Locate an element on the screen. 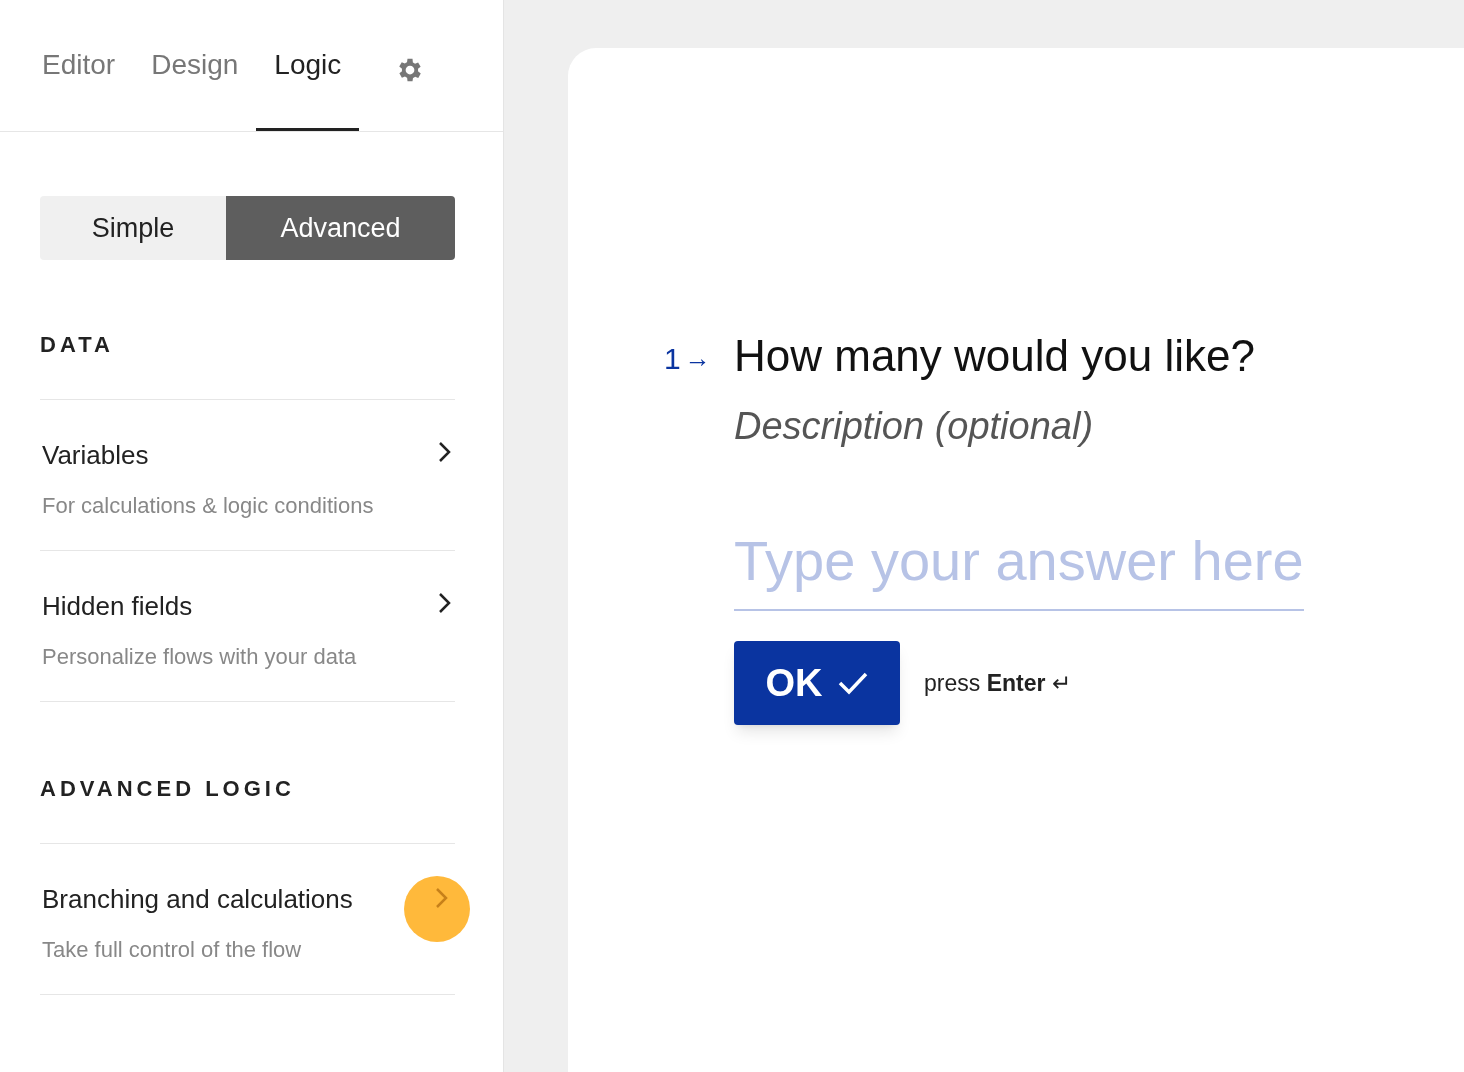  item-subtitle: For calculations & logic conditions is located at coordinates (208, 506).